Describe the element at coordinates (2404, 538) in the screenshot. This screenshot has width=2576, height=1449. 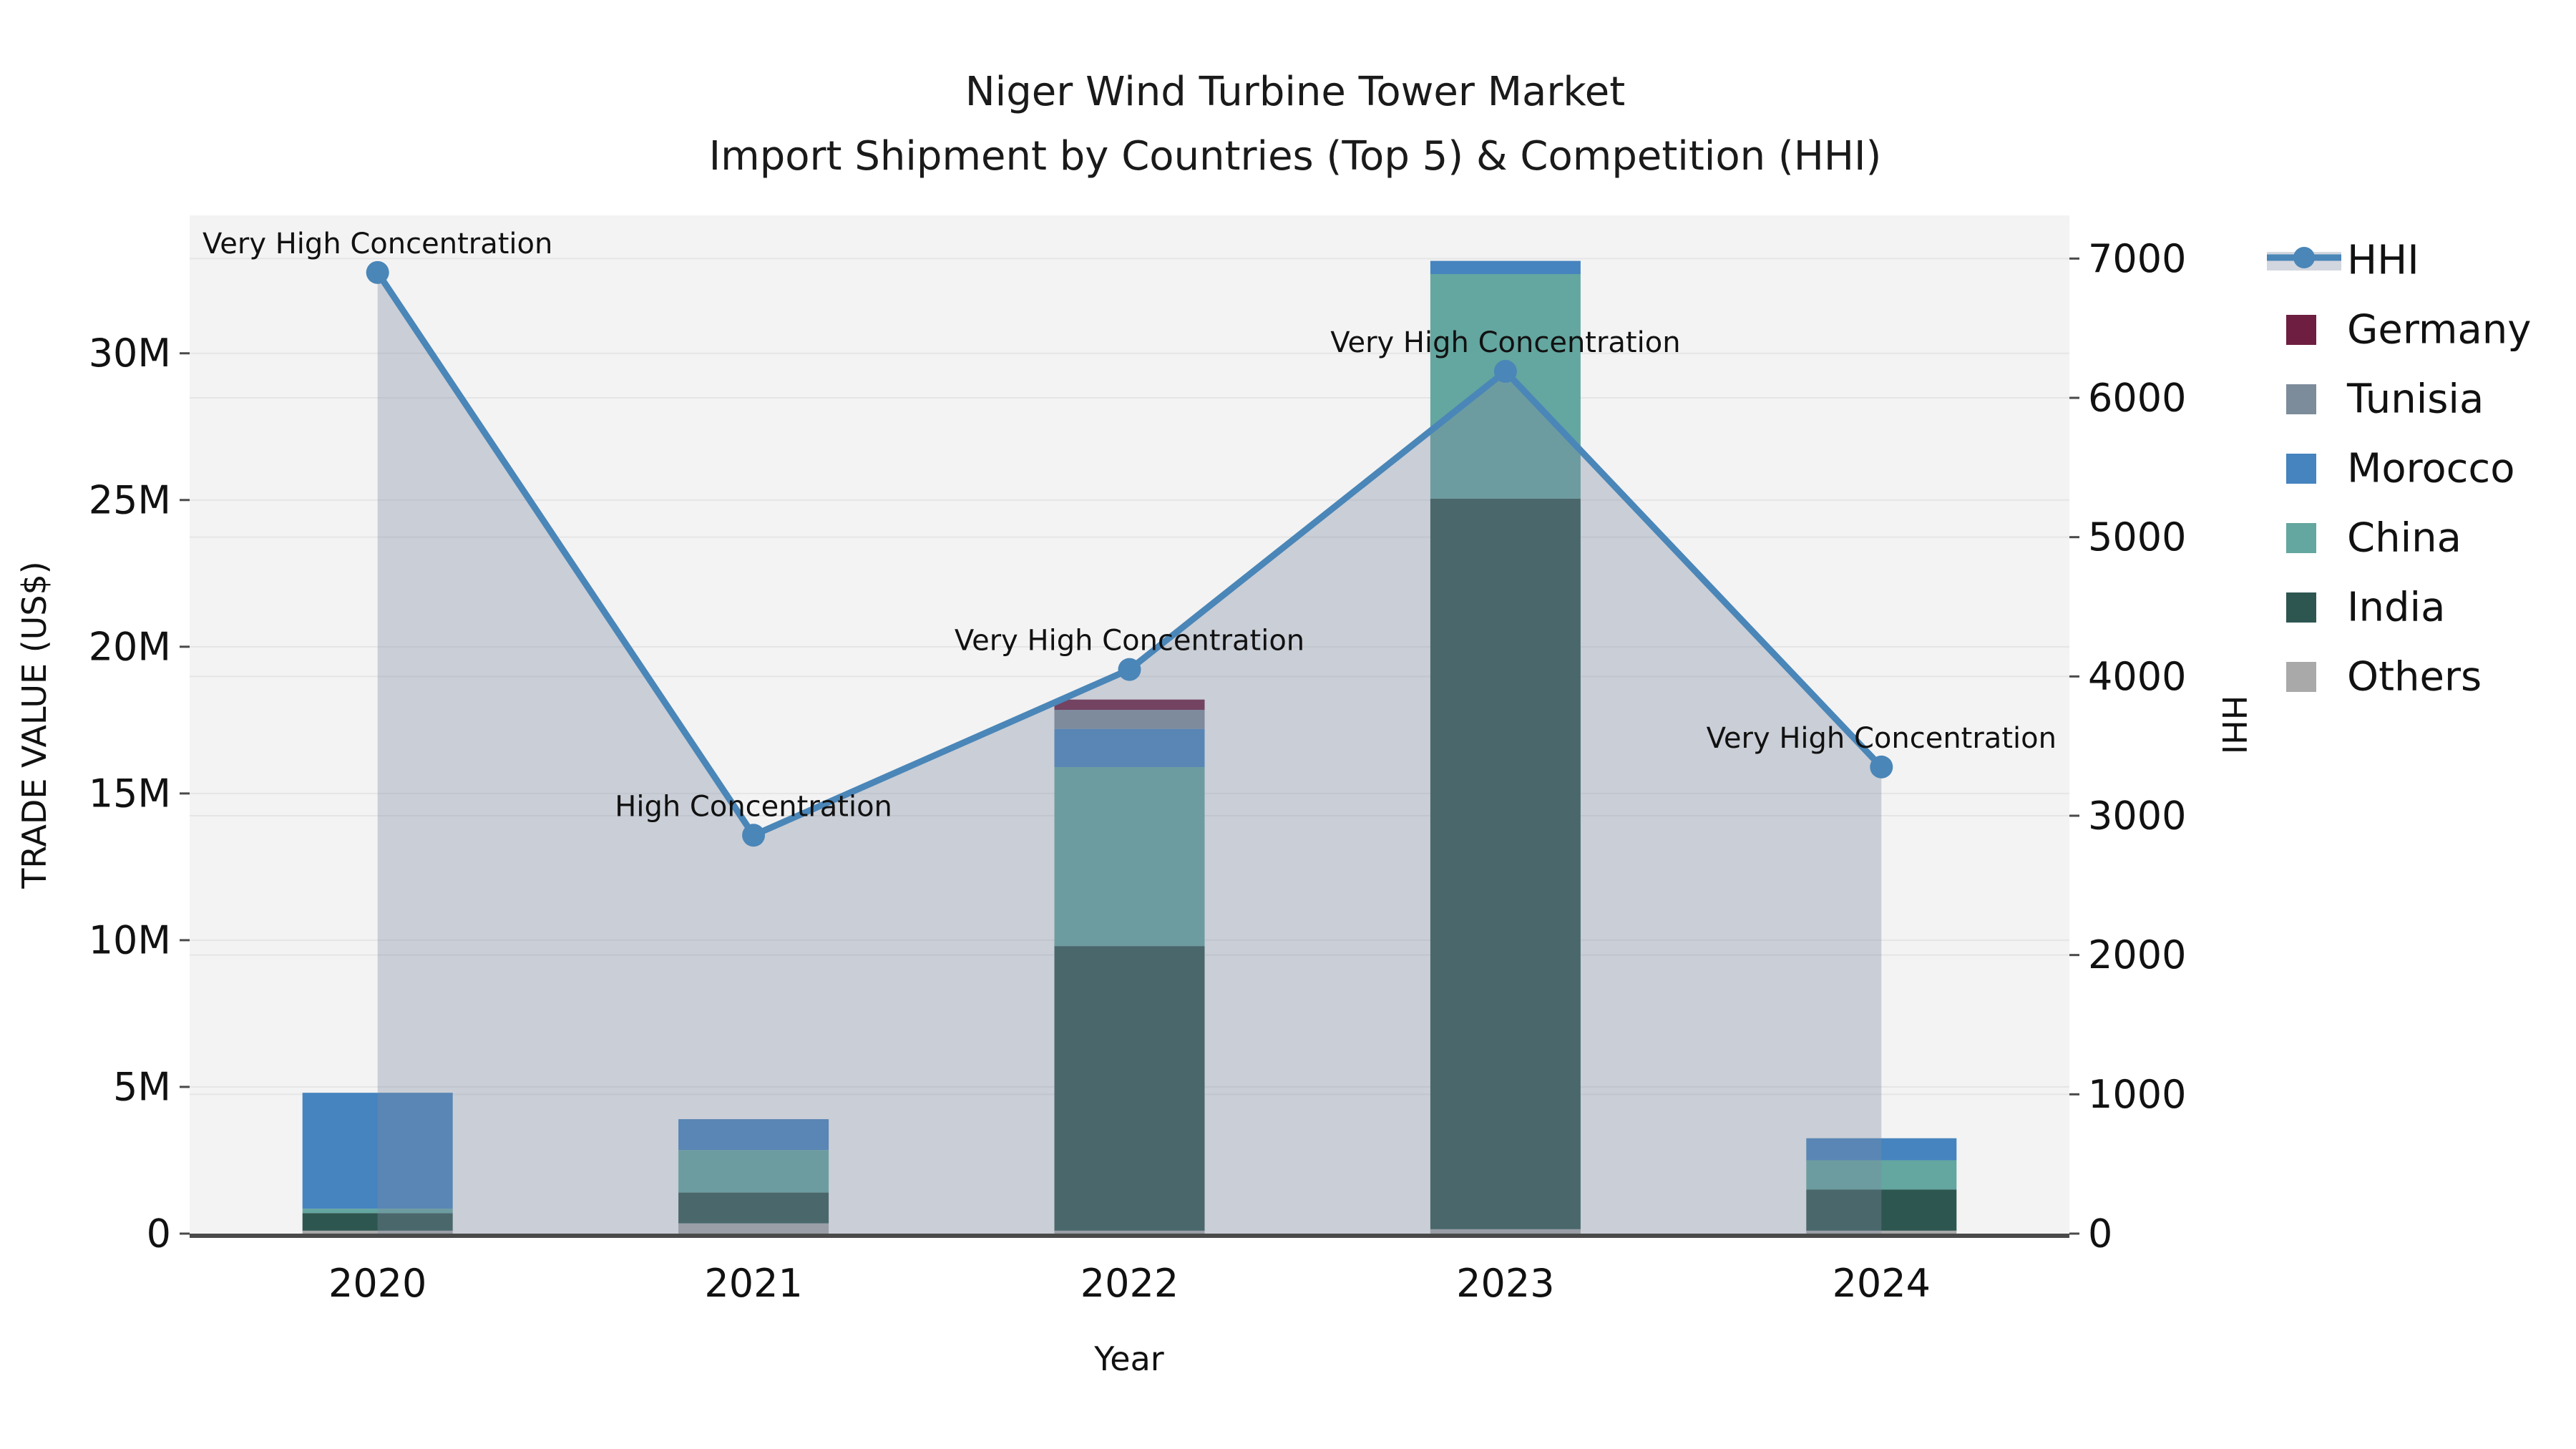
I see `legend-label-china: China` at that location.